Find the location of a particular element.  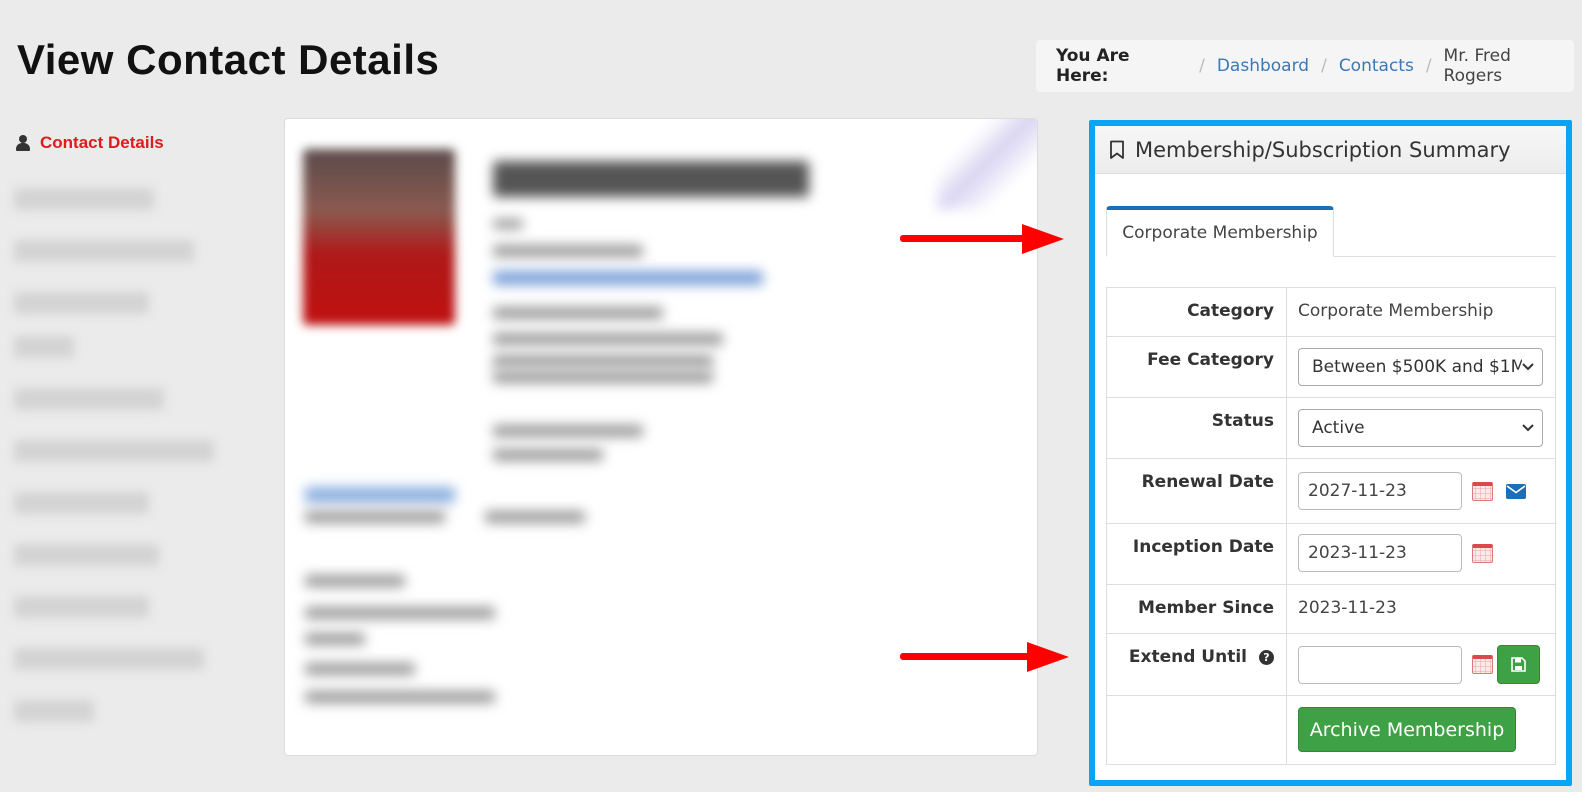

extend-until-cell is located at coordinates (1421, 664).